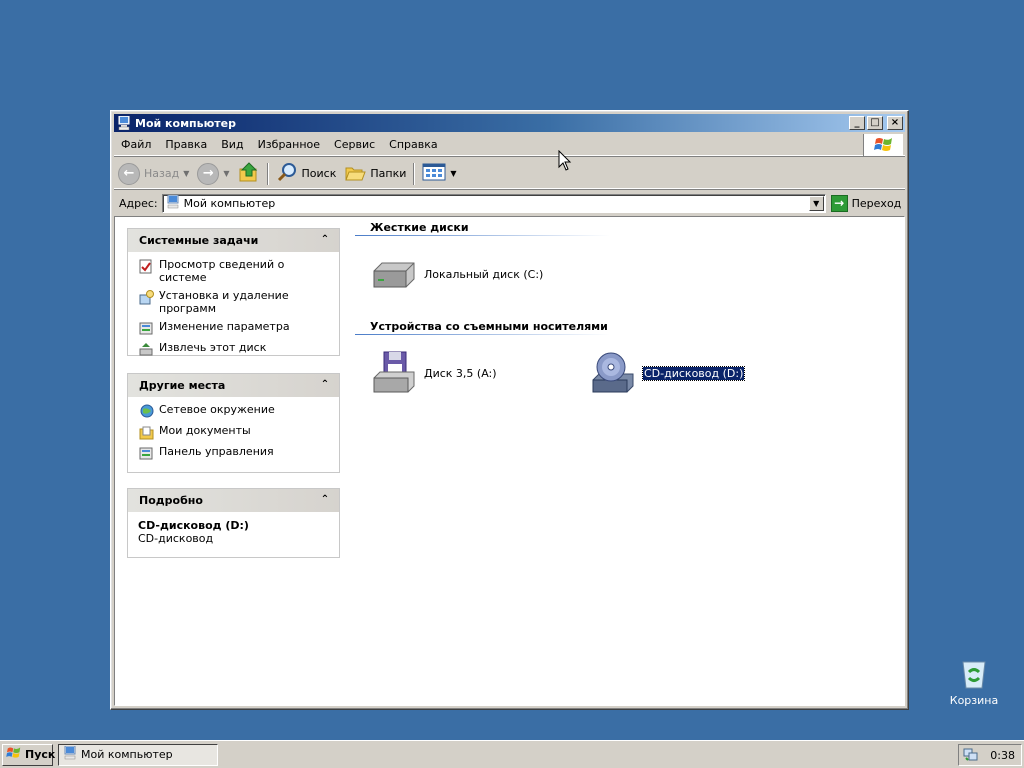  What do you see at coordinates (222, 271) in the screenshot?
I see `task-label: Просмотр сведений о системе` at bounding box center [222, 271].